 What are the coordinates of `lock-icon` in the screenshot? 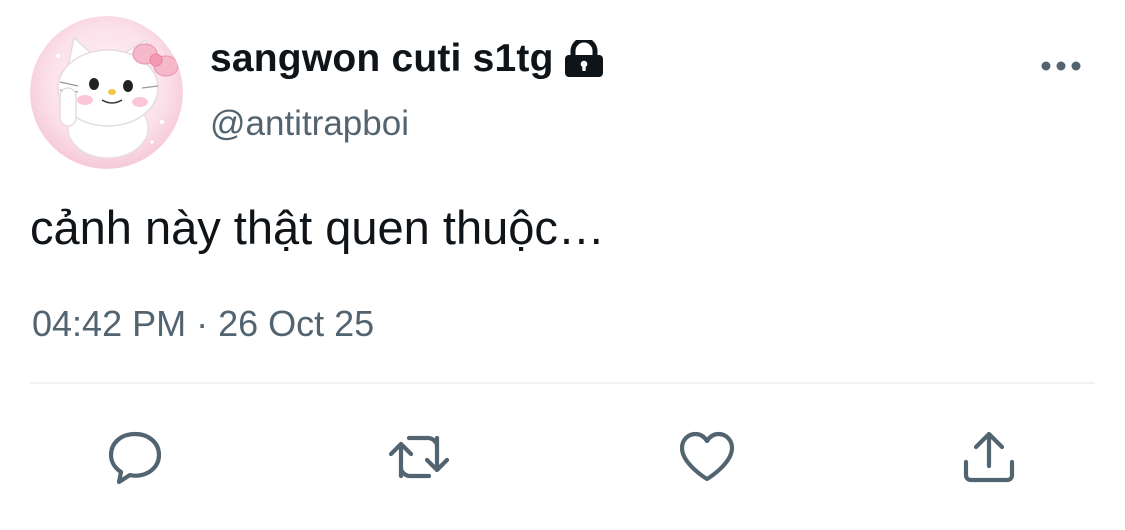 It's located at (583, 58).